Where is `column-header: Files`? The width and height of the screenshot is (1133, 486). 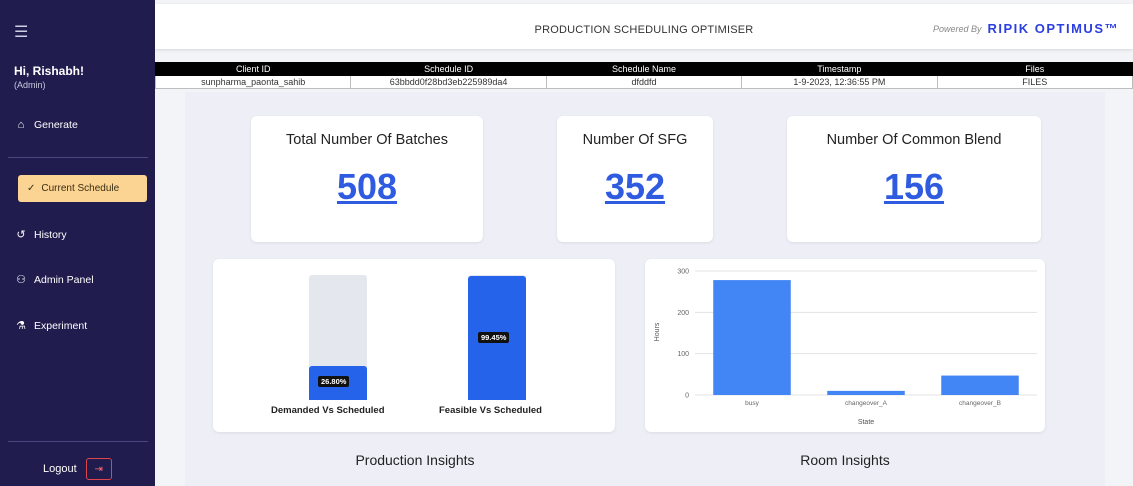 column-header: Files is located at coordinates (1034, 69).